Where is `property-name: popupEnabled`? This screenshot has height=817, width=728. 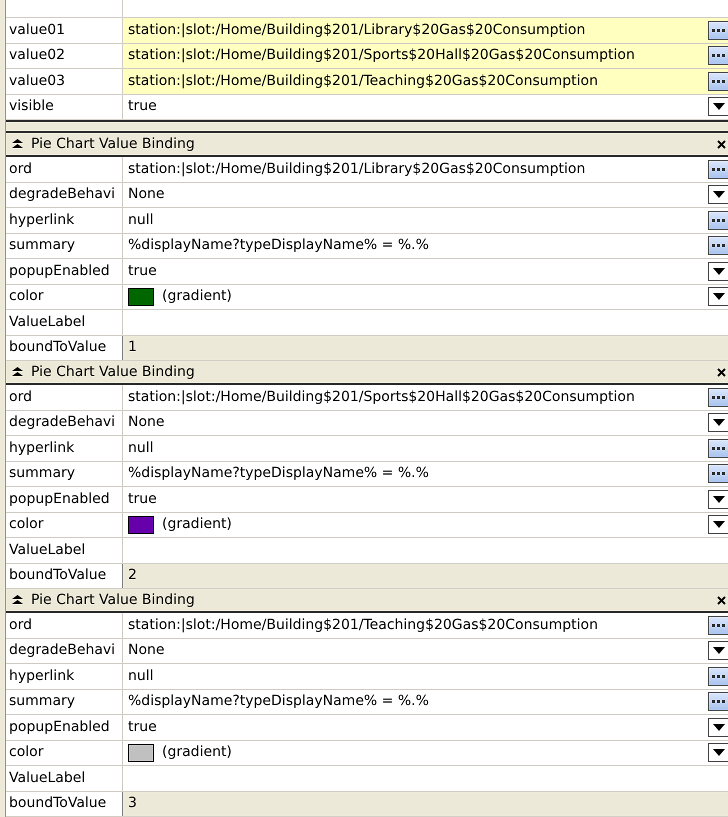 property-name: popupEnabled is located at coordinates (64, 271).